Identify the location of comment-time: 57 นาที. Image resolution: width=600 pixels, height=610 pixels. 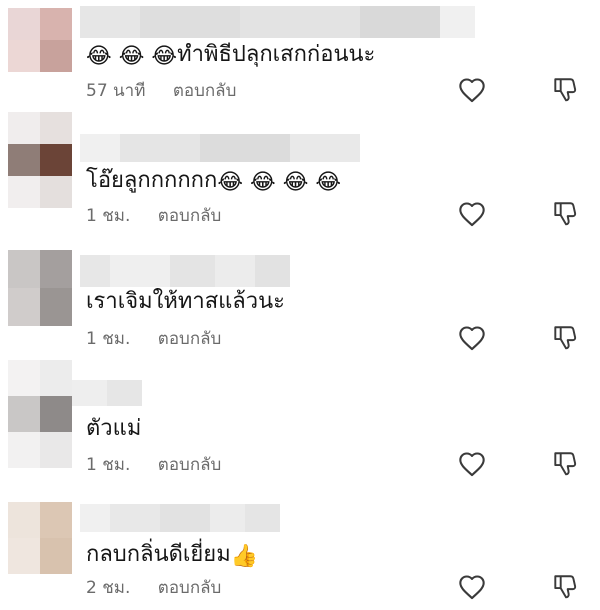
(116, 91).